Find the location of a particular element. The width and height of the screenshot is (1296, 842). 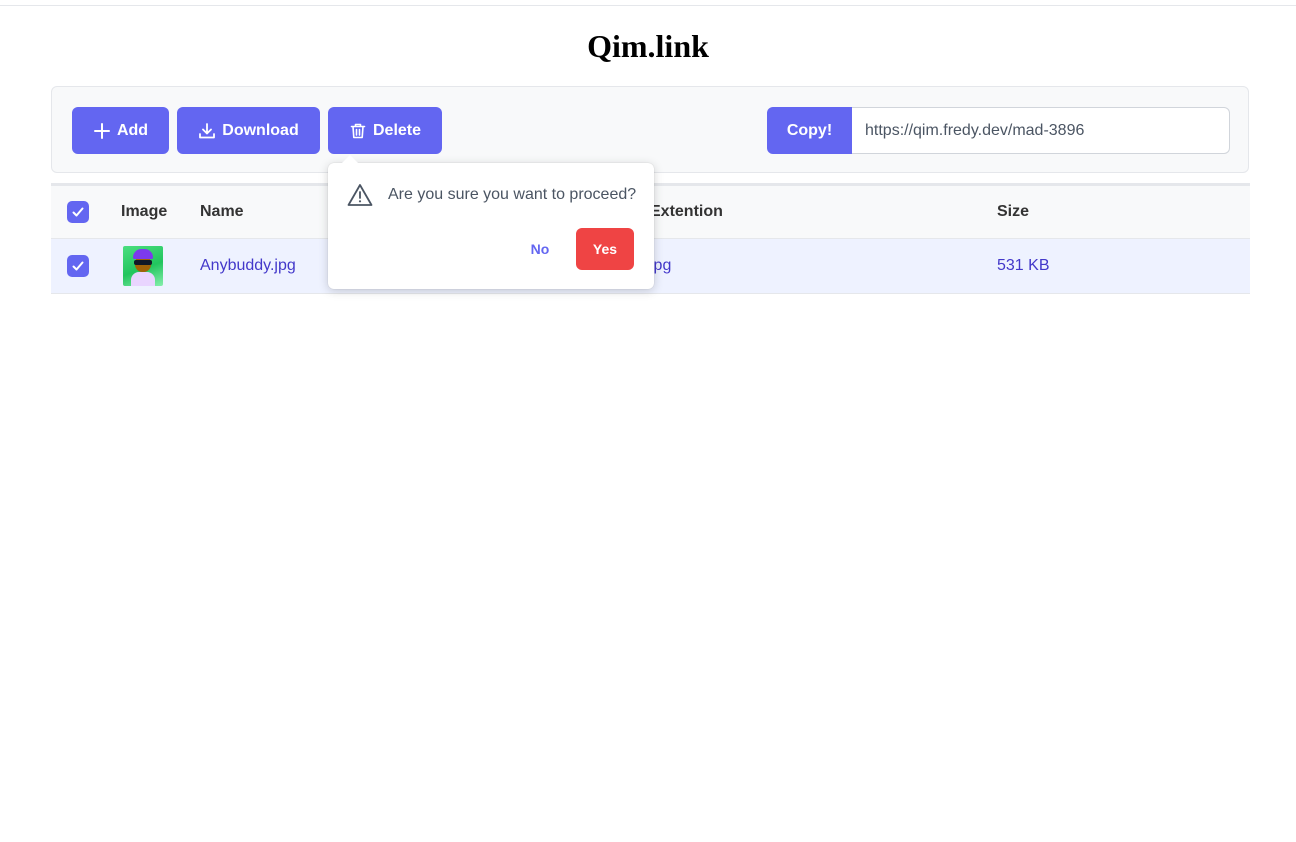

plus-icon is located at coordinates (102, 131).